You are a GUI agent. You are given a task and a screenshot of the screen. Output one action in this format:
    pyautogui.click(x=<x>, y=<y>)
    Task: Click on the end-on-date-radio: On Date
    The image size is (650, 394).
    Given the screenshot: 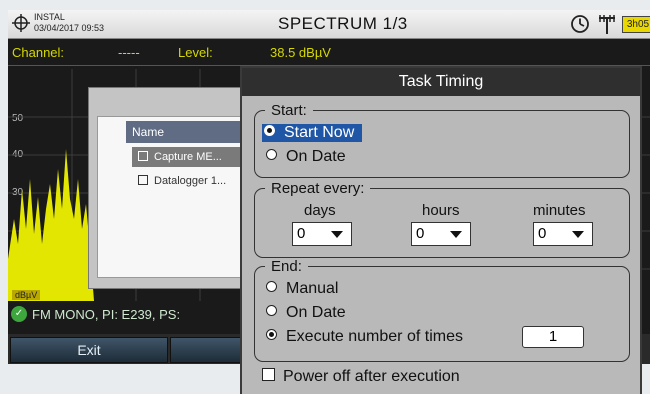 What is the action you would take?
    pyautogui.click(x=306, y=313)
    